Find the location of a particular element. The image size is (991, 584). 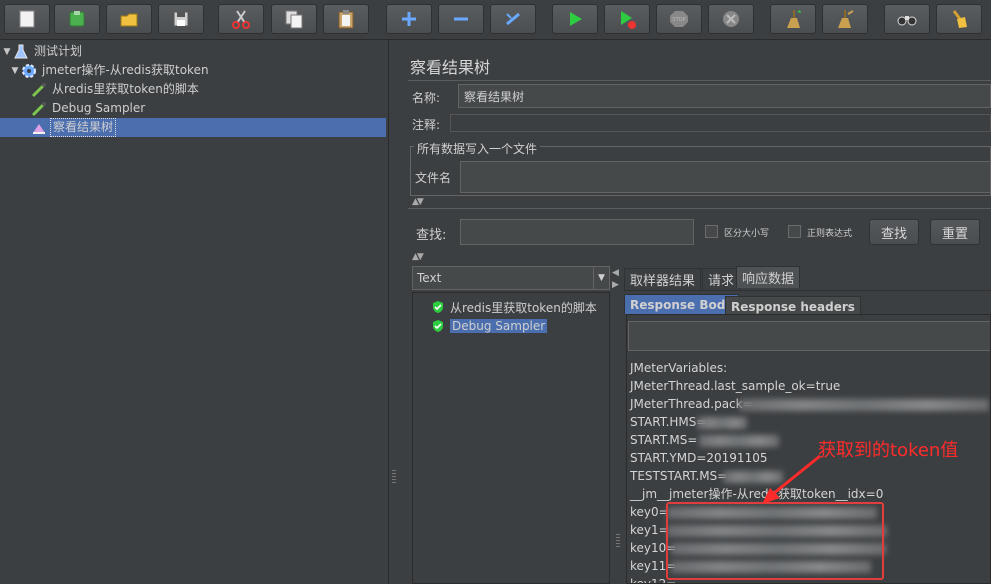

clear-button is located at coordinates (793, 19).